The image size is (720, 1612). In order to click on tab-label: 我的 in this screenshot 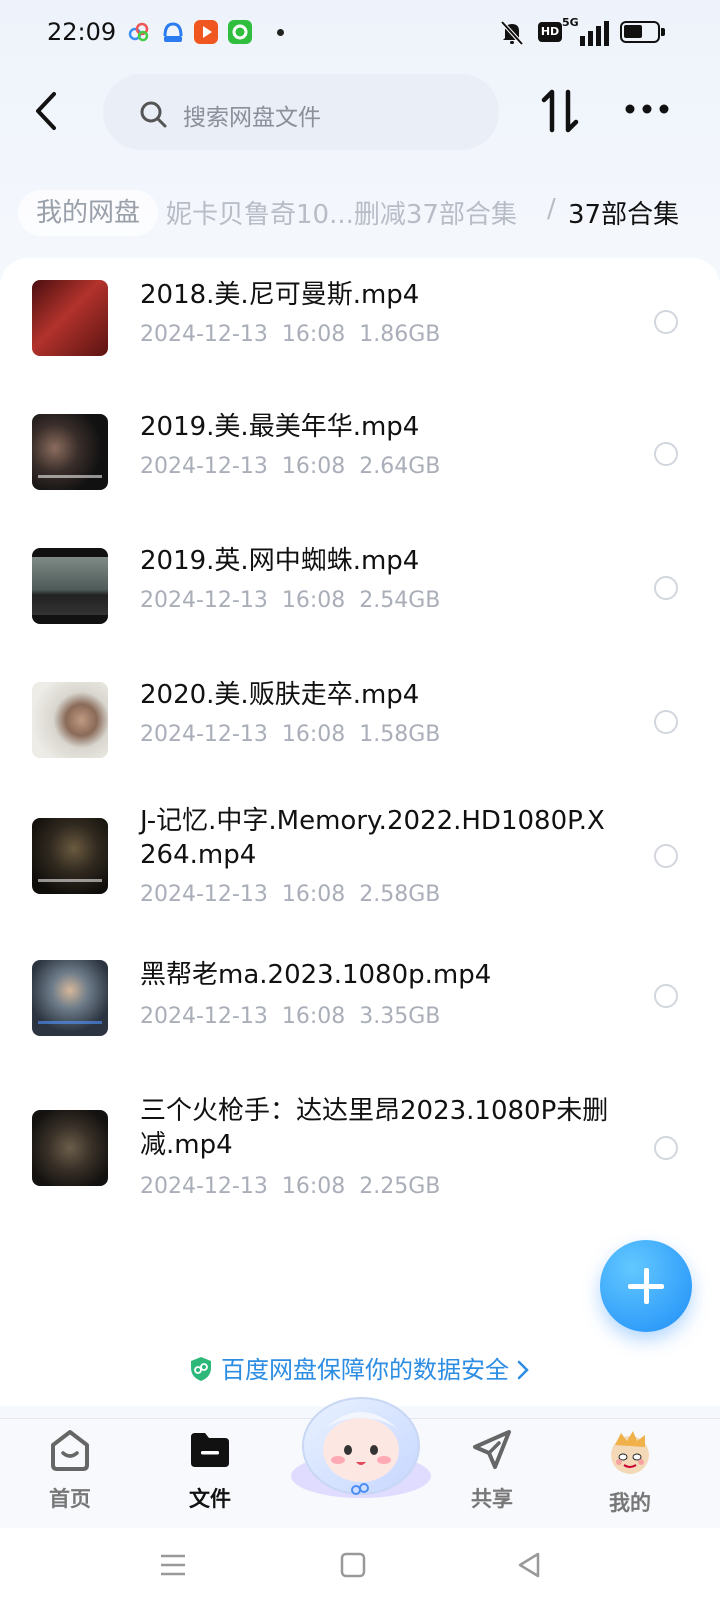, I will do `click(630, 1503)`.